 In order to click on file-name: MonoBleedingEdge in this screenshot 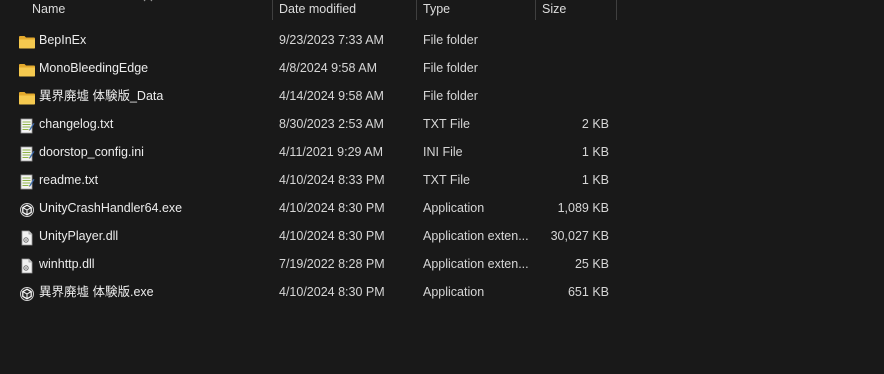, I will do `click(94, 68)`.